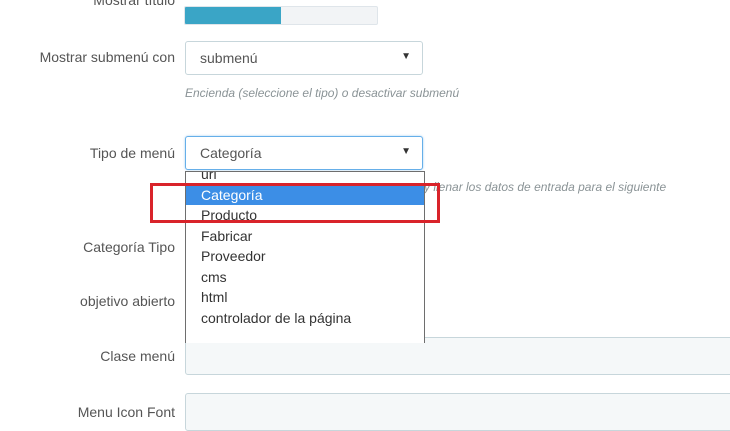  Describe the element at coordinates (305, 236) in the screenshot. I see `dropdown-option-fabricar: Fabricar` at that location.